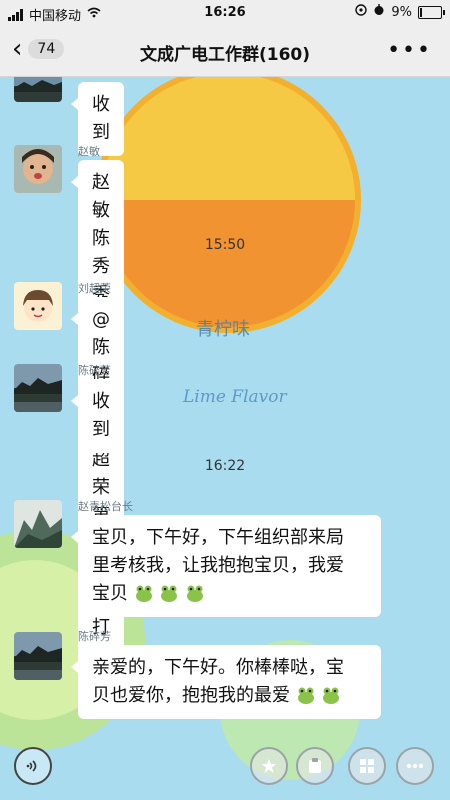 The image size is (450, 800). What do you see at coordinates (379, 12) in the screenshot?
I see `alarm-icon` at bounding box center [379, 12].